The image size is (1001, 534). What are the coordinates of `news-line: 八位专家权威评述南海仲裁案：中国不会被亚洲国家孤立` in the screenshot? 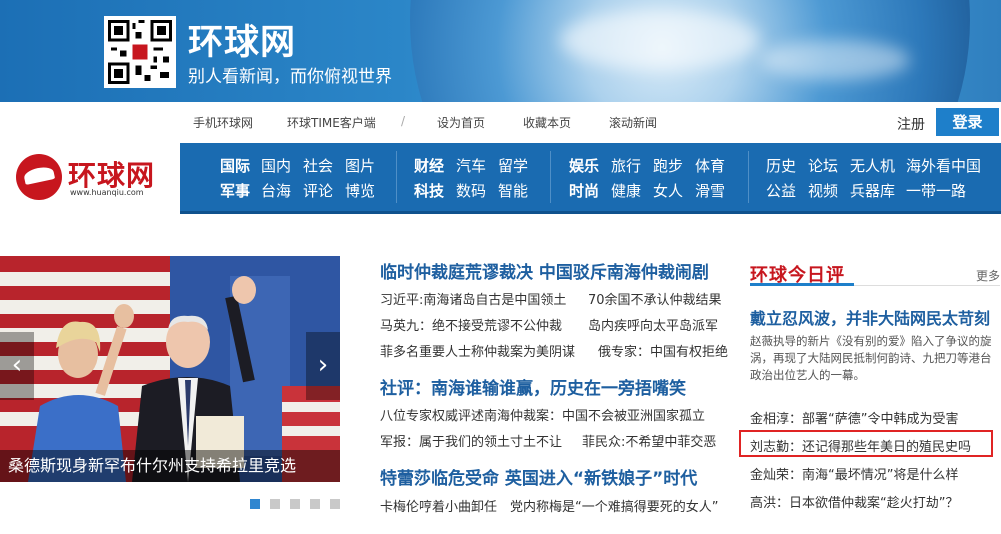 It's located at (560, 414).